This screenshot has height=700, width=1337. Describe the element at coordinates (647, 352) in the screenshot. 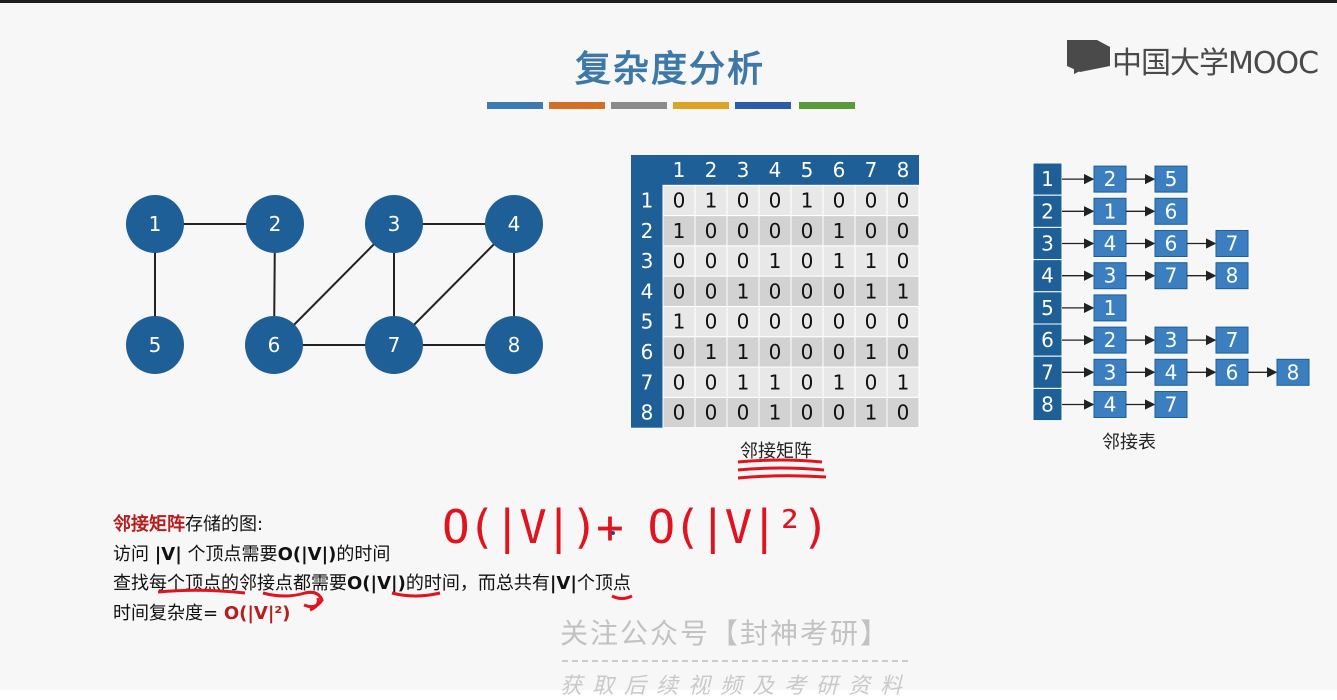

I see `matrix-row-header-6: 6` at that location.